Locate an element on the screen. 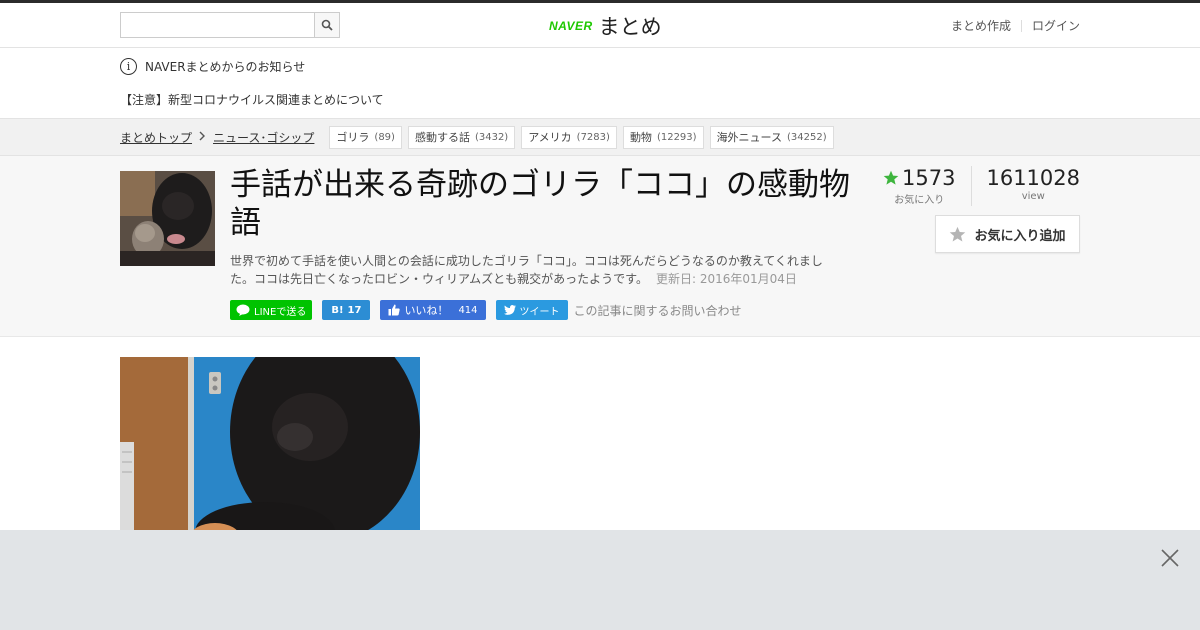 This screenshot has height=630, width=1200. notice-section: i NAVERまとめからのお知らせ 【注意】新型コロナウイルス関連まとめについて is located at coordinates (600, 83).